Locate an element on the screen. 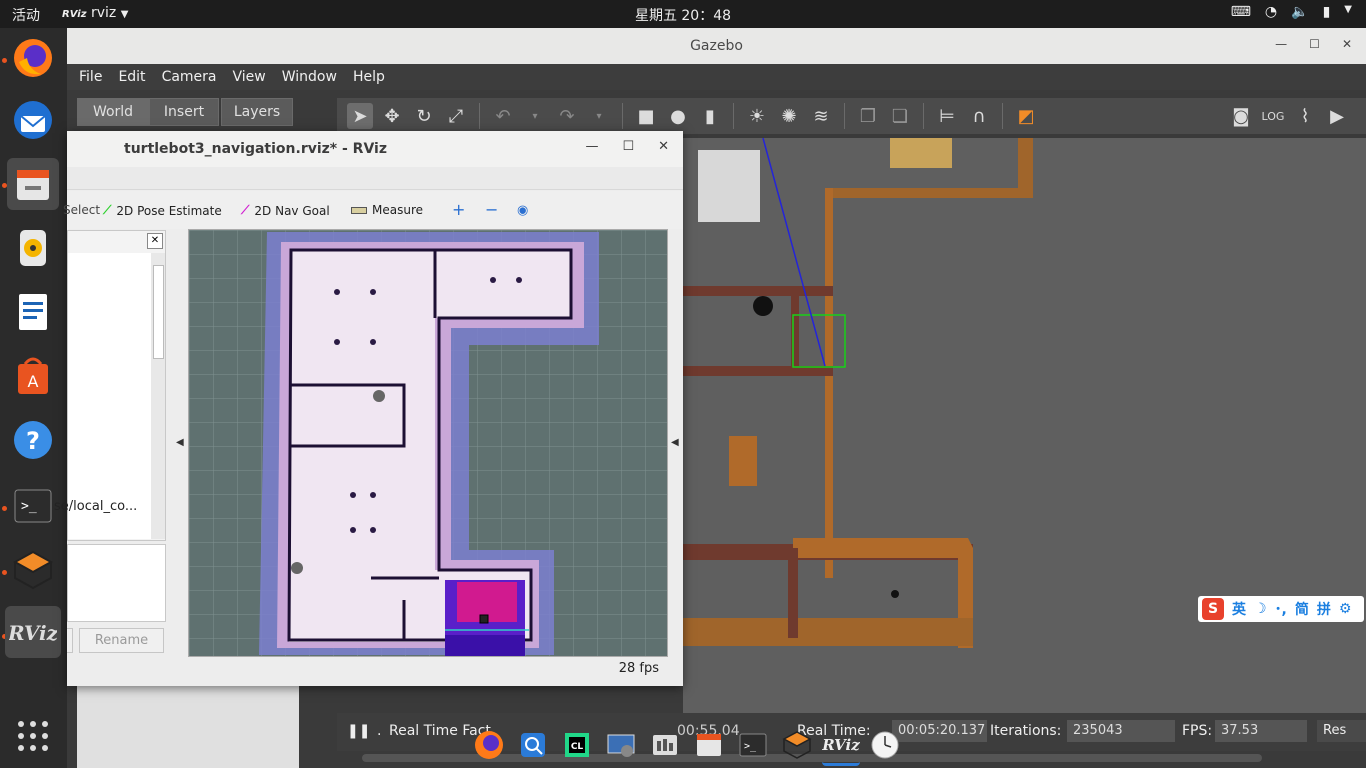  tab-world: World is located at coordinates (113, 112).